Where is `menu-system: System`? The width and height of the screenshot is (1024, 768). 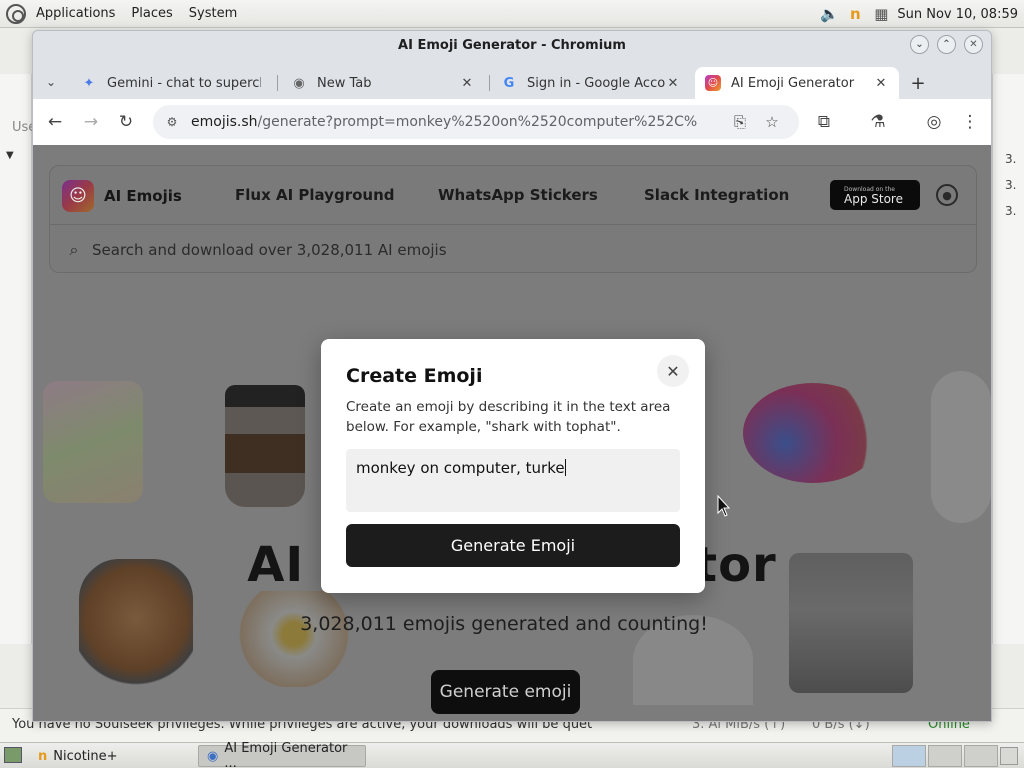 menu-system: System is located at coordinates (213, 13).